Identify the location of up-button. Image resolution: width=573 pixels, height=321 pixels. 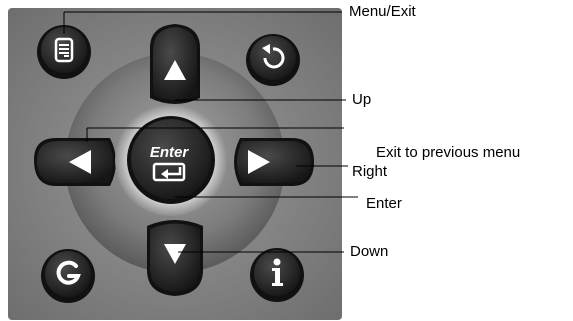
(175, 64).